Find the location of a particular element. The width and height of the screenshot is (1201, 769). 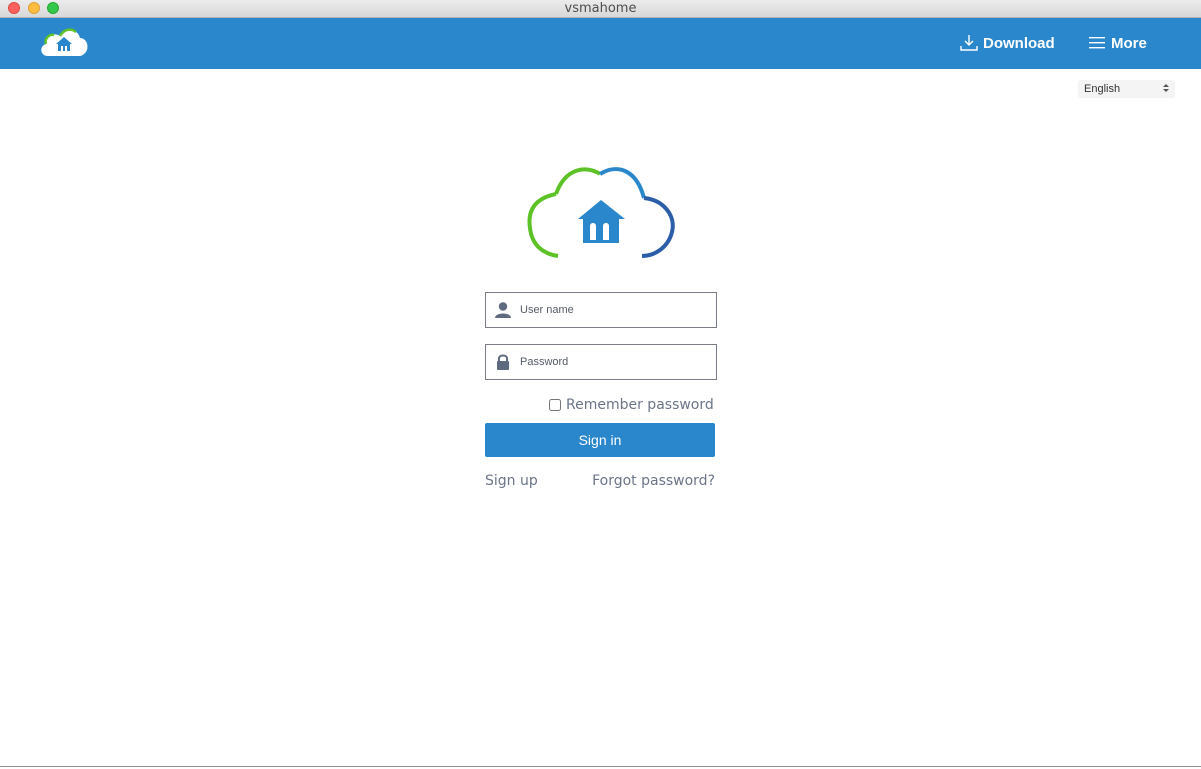

sign-up-link: Sign up is located at coordinates (511, 481).